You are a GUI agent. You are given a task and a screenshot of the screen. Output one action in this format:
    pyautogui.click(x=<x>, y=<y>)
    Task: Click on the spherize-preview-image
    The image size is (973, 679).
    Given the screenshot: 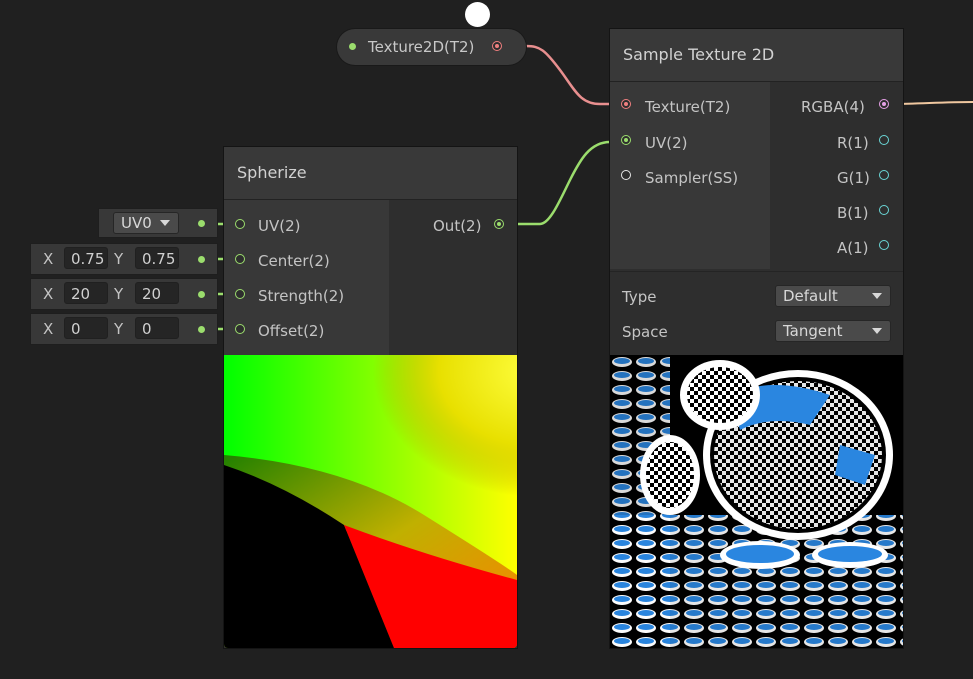 What is the action you would take?
    pyautogui.click(x=370, y=501)
    